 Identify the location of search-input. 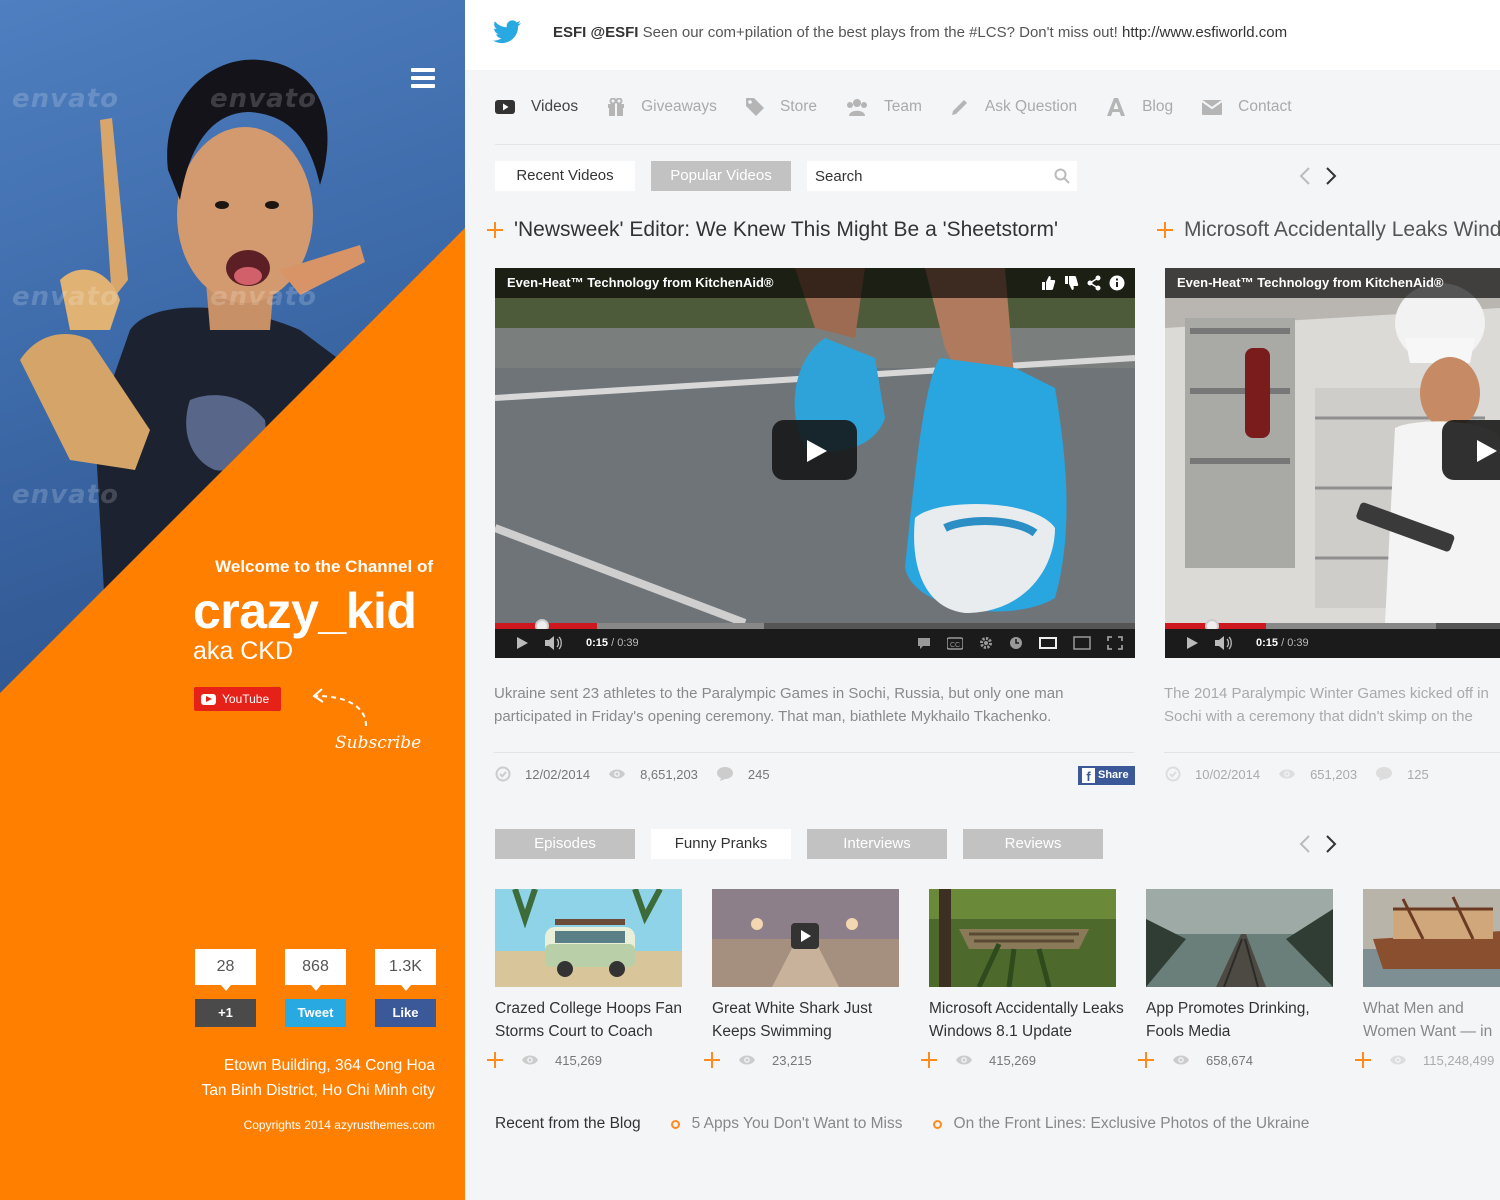
(942, 176).